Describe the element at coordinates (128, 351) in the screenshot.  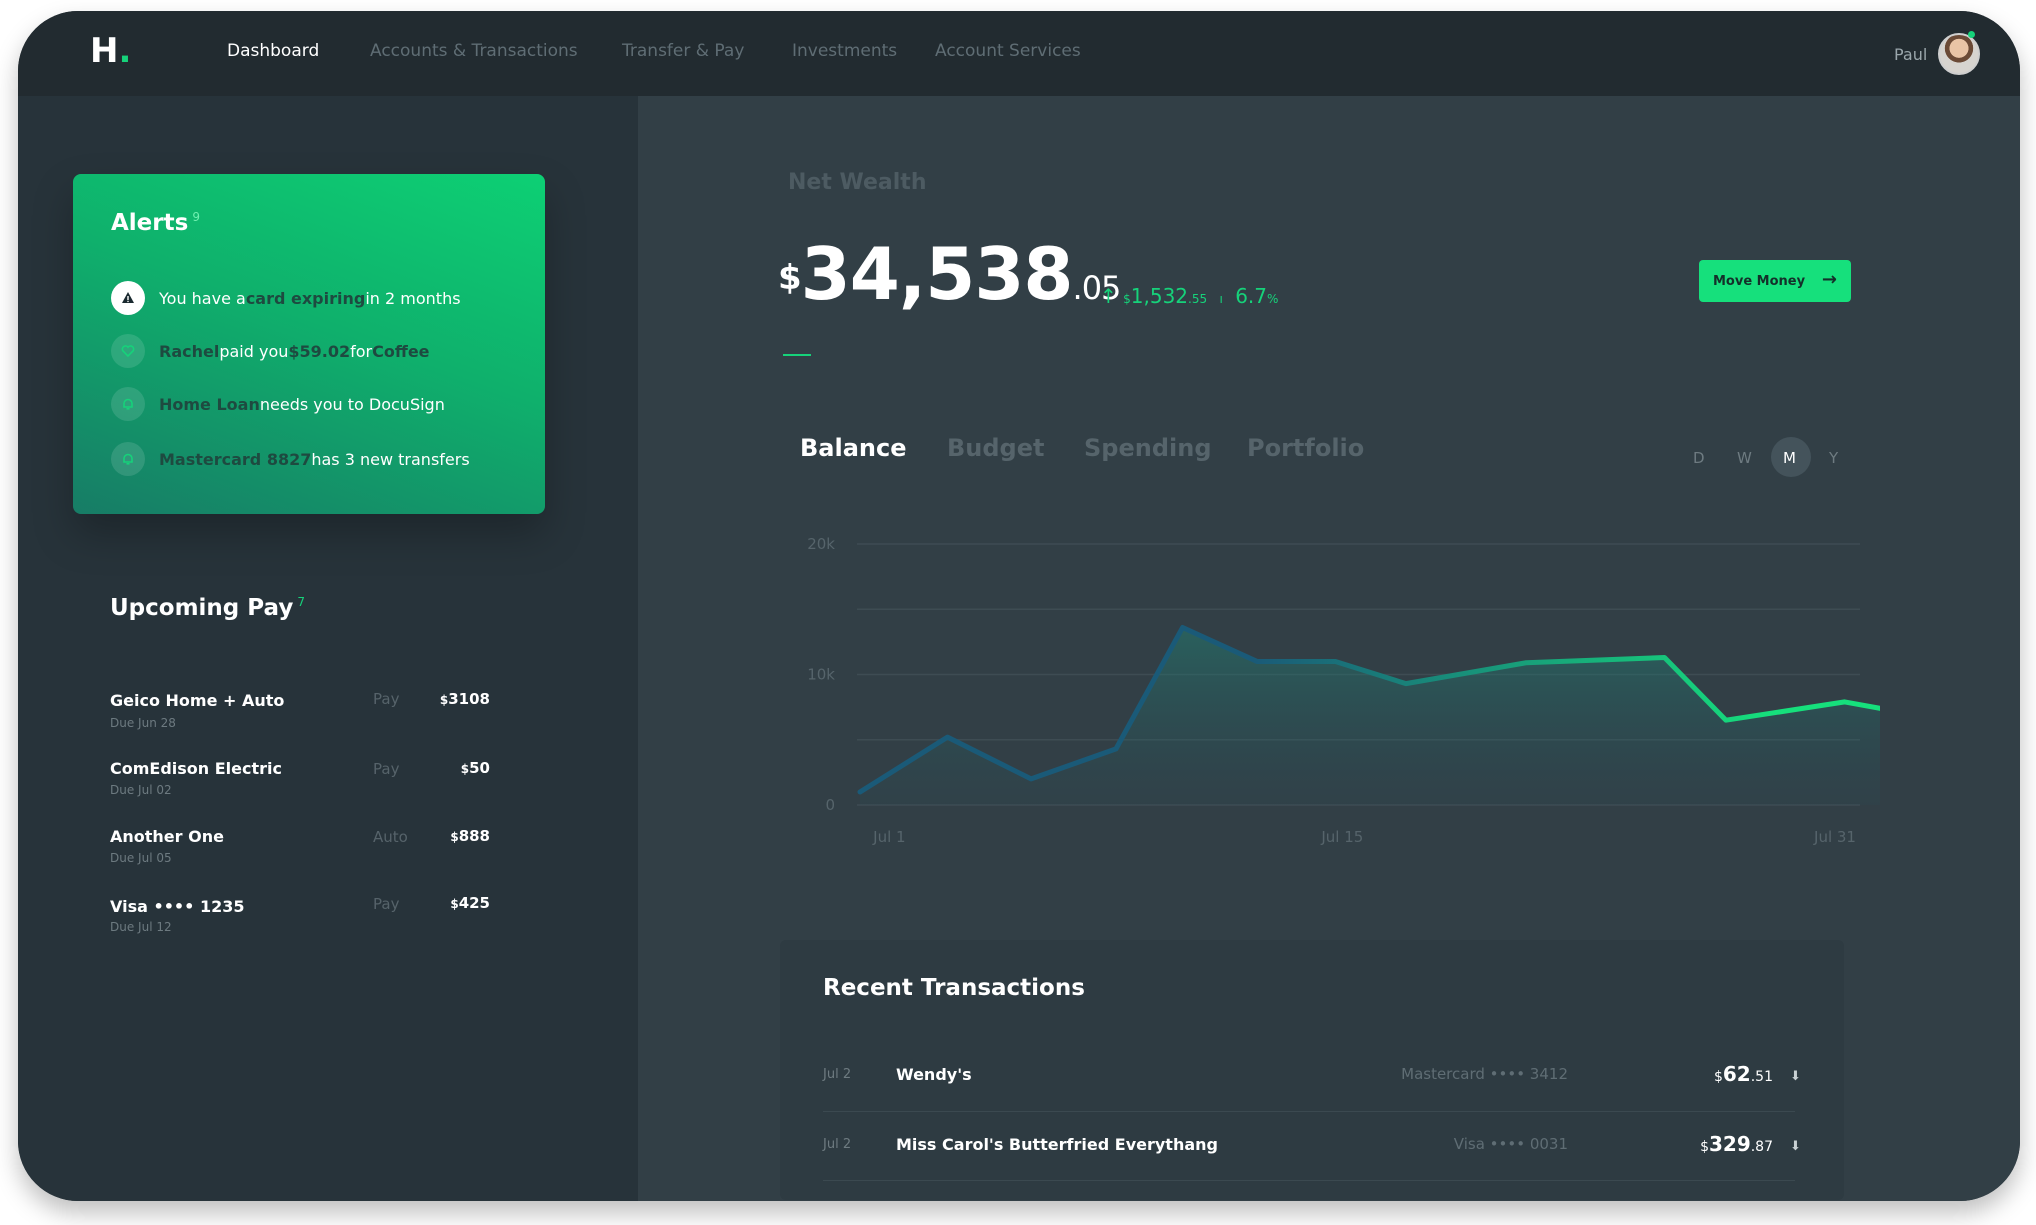
I see `heart-icon` at that location.